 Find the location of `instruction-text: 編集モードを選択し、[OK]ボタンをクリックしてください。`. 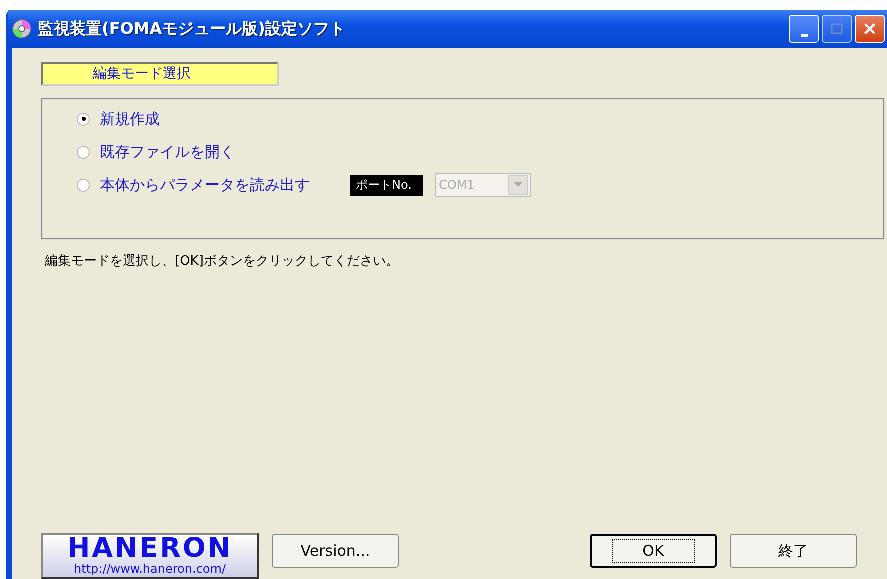

instruction-text: 編集モードを選択し、[OK]ボタンをクリックしてください。 is located at coordinates (222, 261).